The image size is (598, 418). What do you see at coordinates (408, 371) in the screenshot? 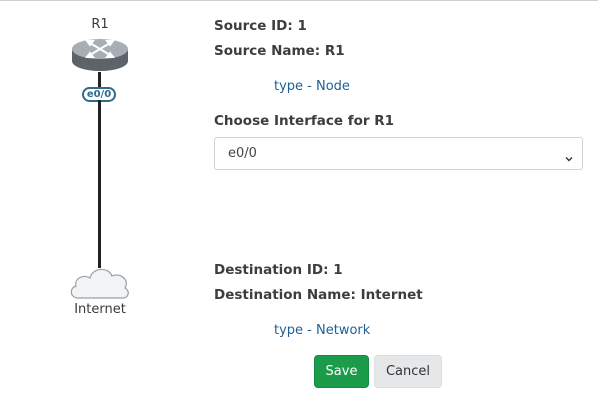
I see `cancel-button: Cancel` at bounding box center [408, 371].